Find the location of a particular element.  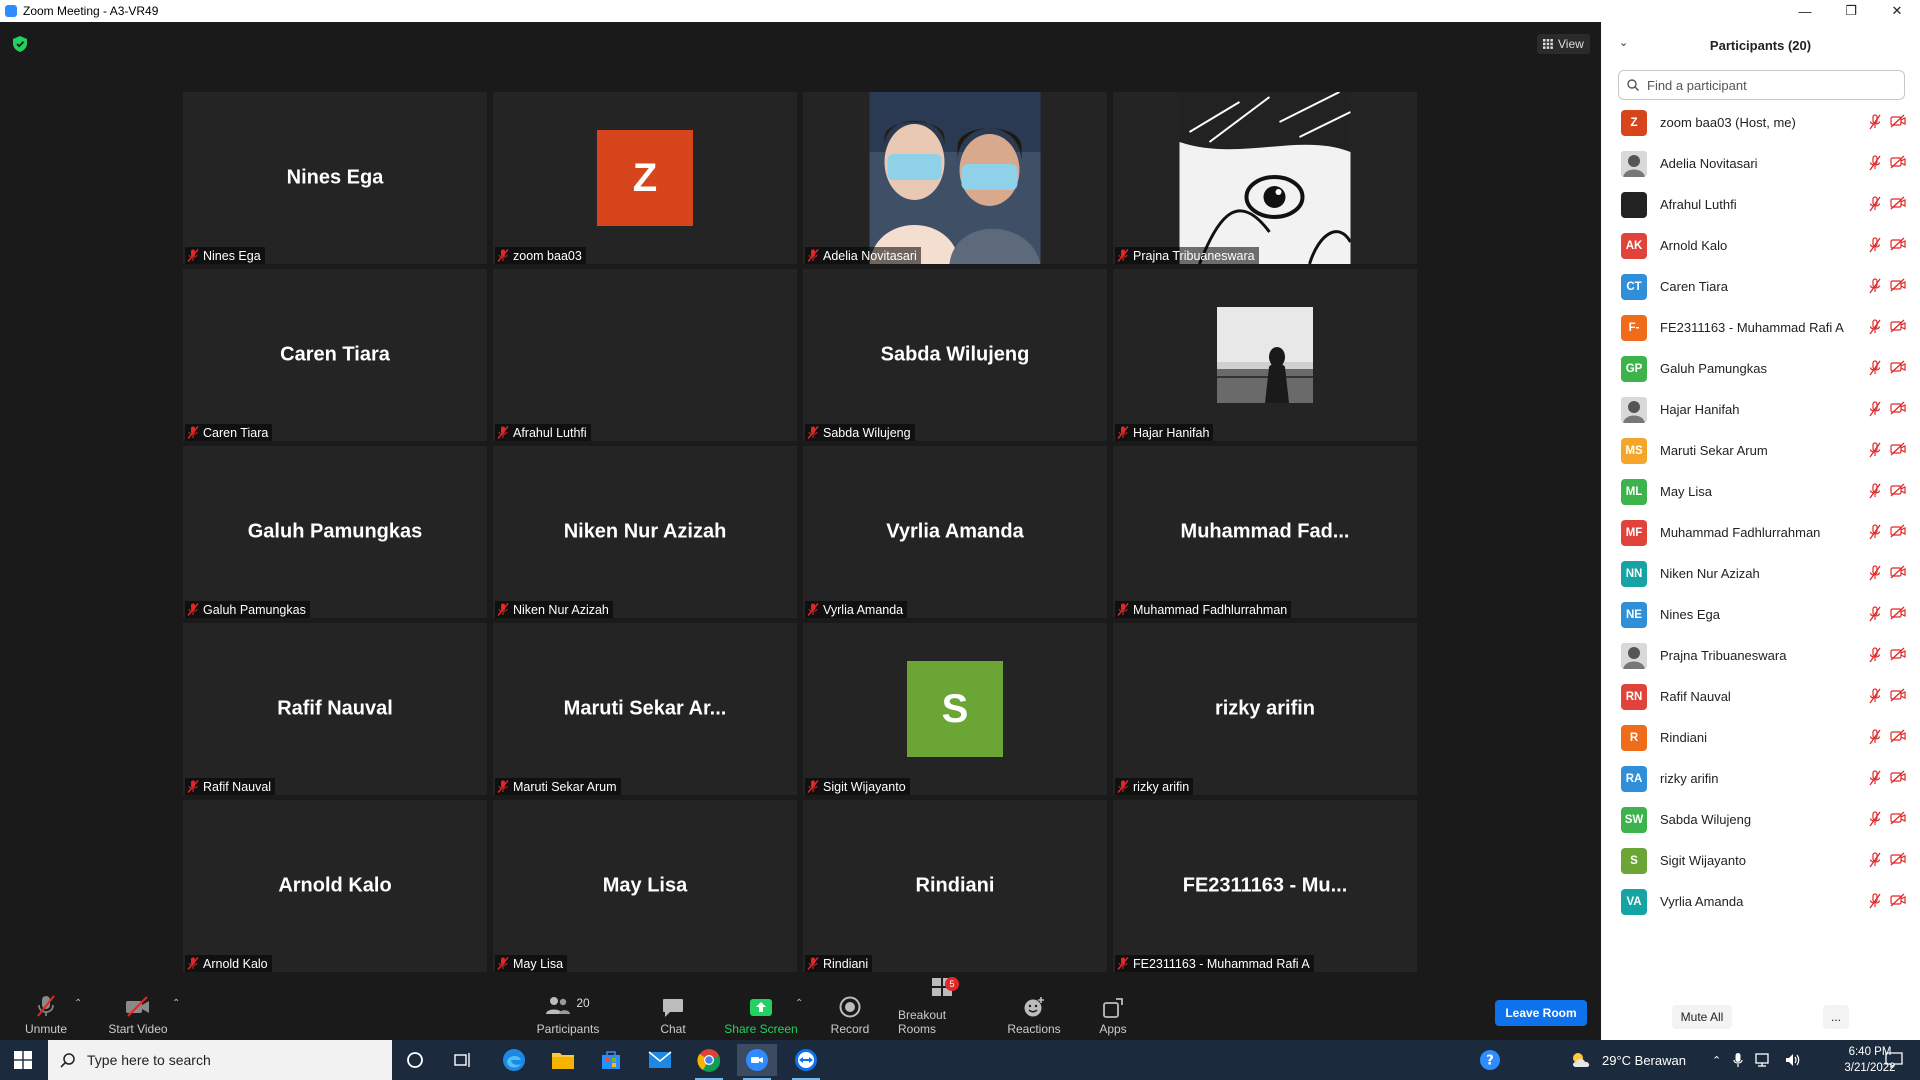

share-options-caret: ⌃ is located at coordinates (799, 1003).